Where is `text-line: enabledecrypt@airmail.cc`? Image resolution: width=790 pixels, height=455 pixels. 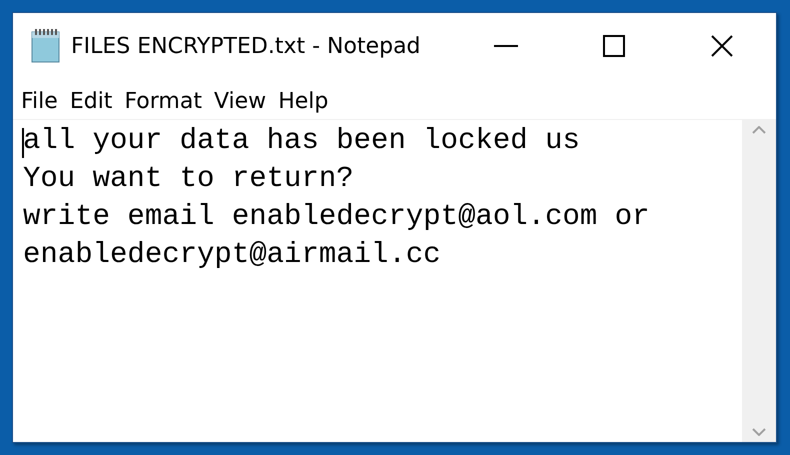
text-line: enabledecrypt@airmail.cc is located at coordinates (232, 255).